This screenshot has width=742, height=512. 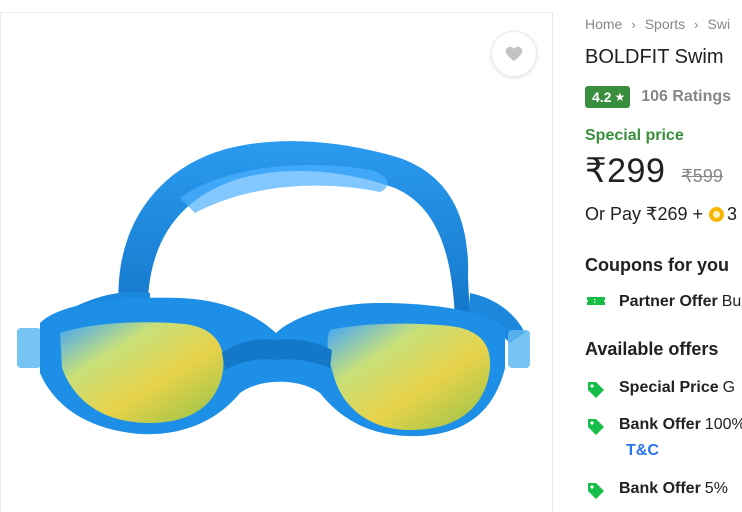 I want to click on mrp-price: ₹599, so click(x=702, y=176).